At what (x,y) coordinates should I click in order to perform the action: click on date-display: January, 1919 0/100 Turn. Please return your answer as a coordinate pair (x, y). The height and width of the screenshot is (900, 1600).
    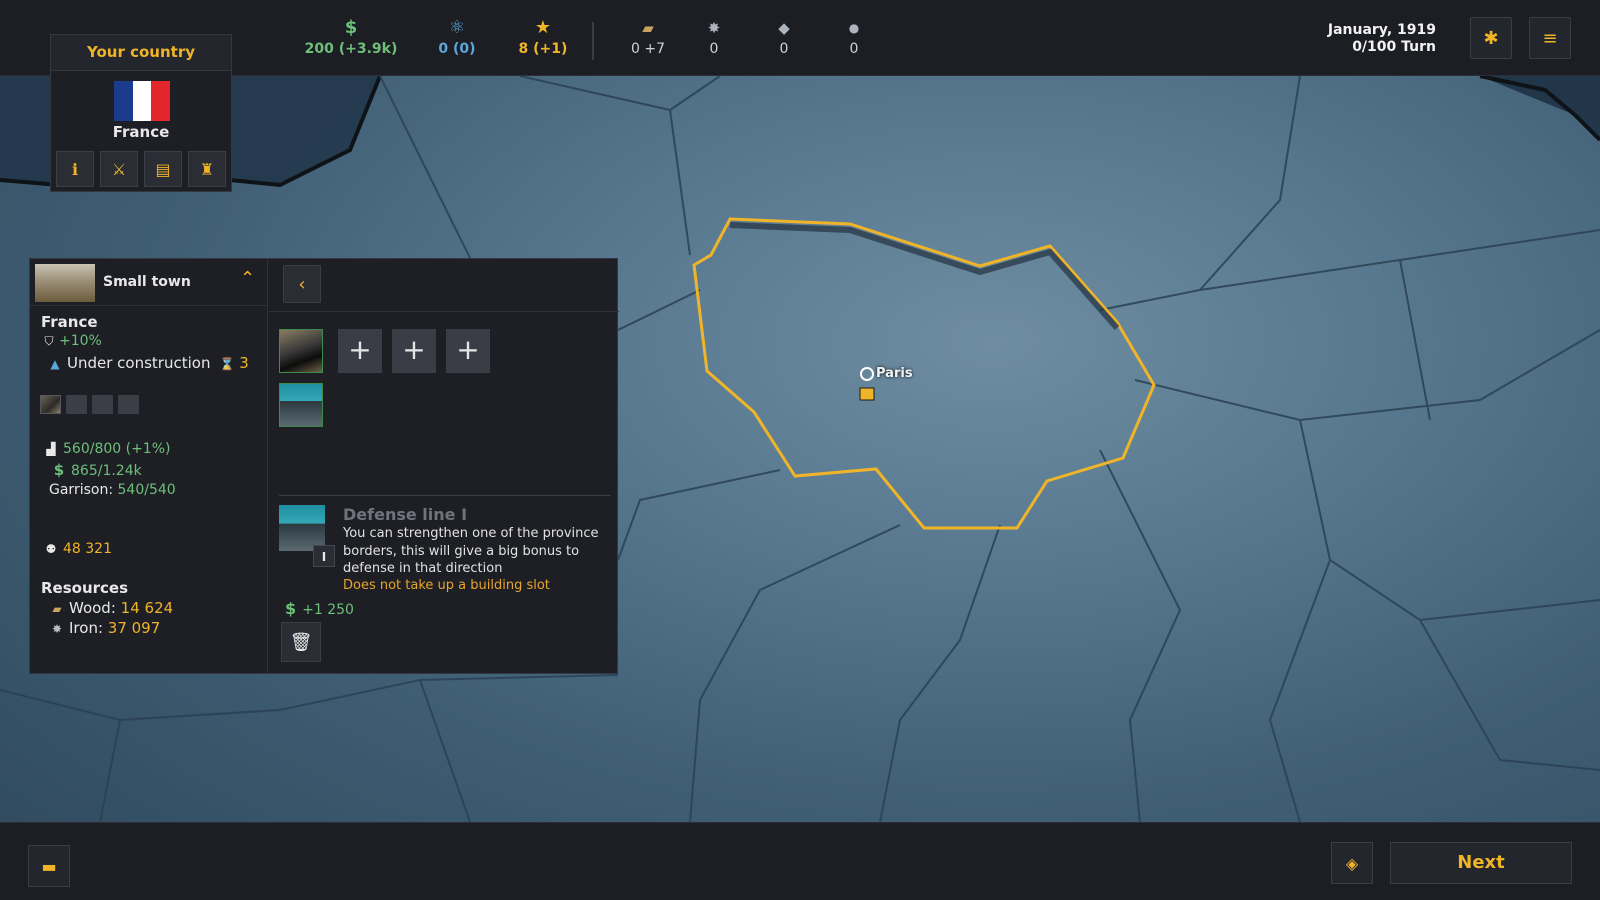
    Looking at the image, I should click on (1382, 39).